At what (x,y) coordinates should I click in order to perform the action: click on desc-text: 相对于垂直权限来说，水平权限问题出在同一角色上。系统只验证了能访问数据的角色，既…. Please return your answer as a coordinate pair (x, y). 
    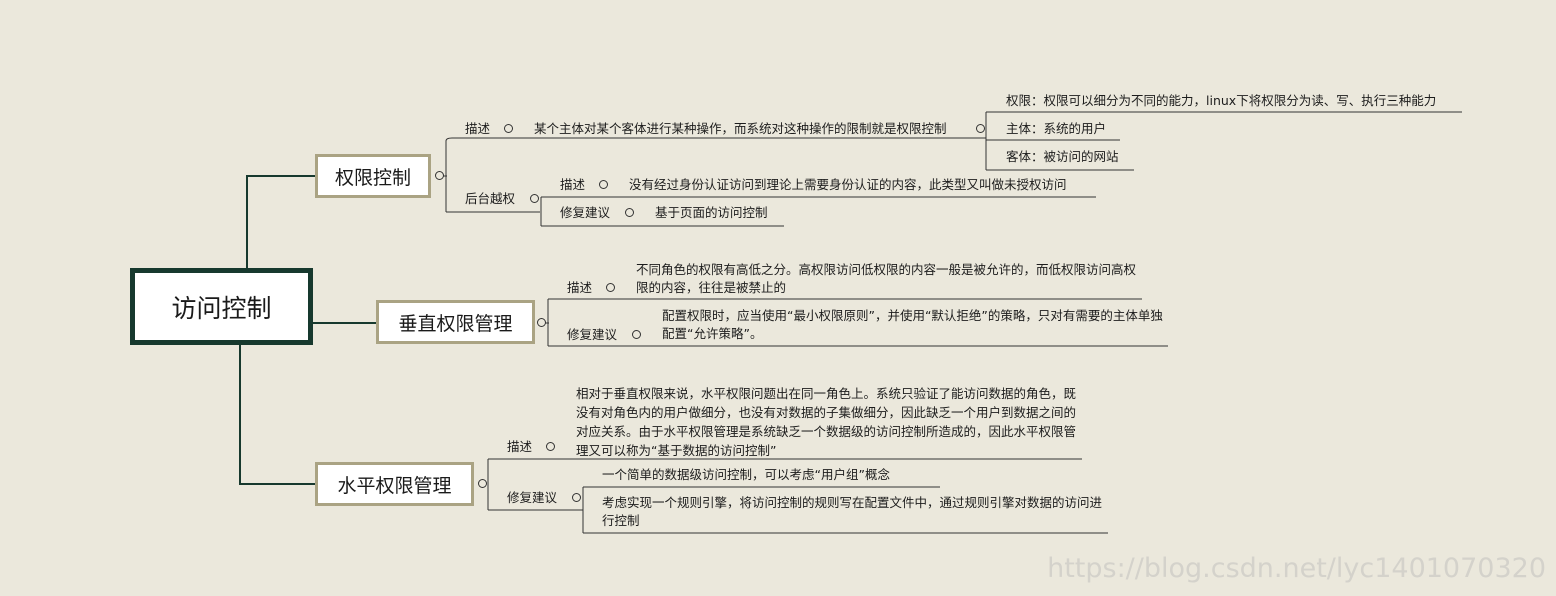
    Looking at the image, I should click on (826, 422).